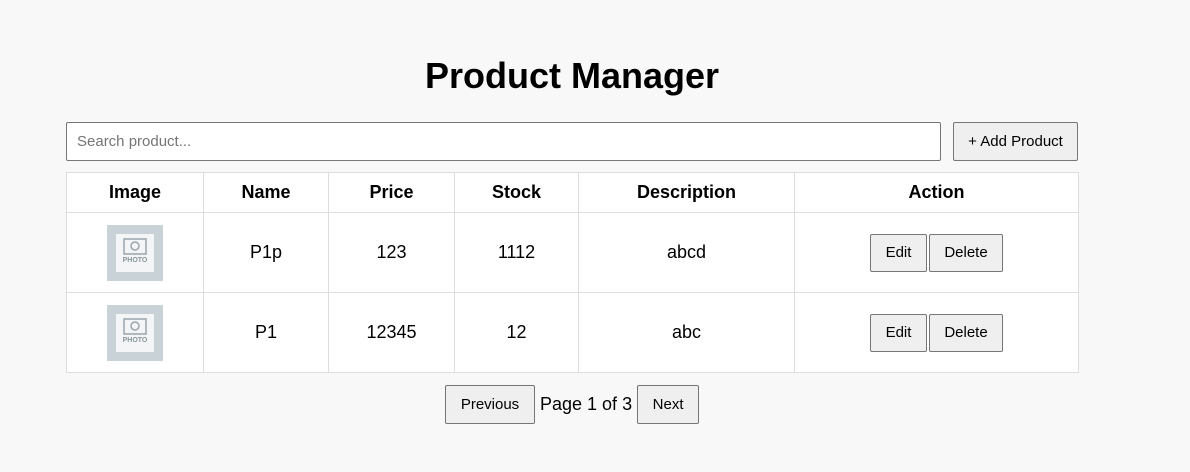  Describe the element at coordinates (135, 192) in the screenshot. I see `column-header-image: Image` at that location.